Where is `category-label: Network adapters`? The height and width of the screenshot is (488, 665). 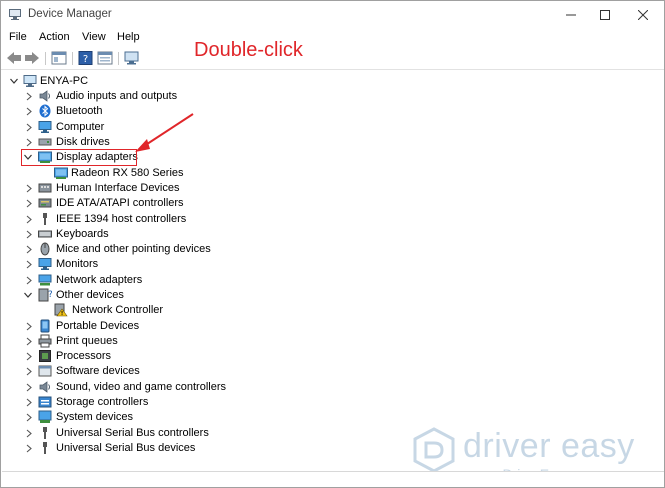
category-label: Network adapters is located at coordinates (99, 280).